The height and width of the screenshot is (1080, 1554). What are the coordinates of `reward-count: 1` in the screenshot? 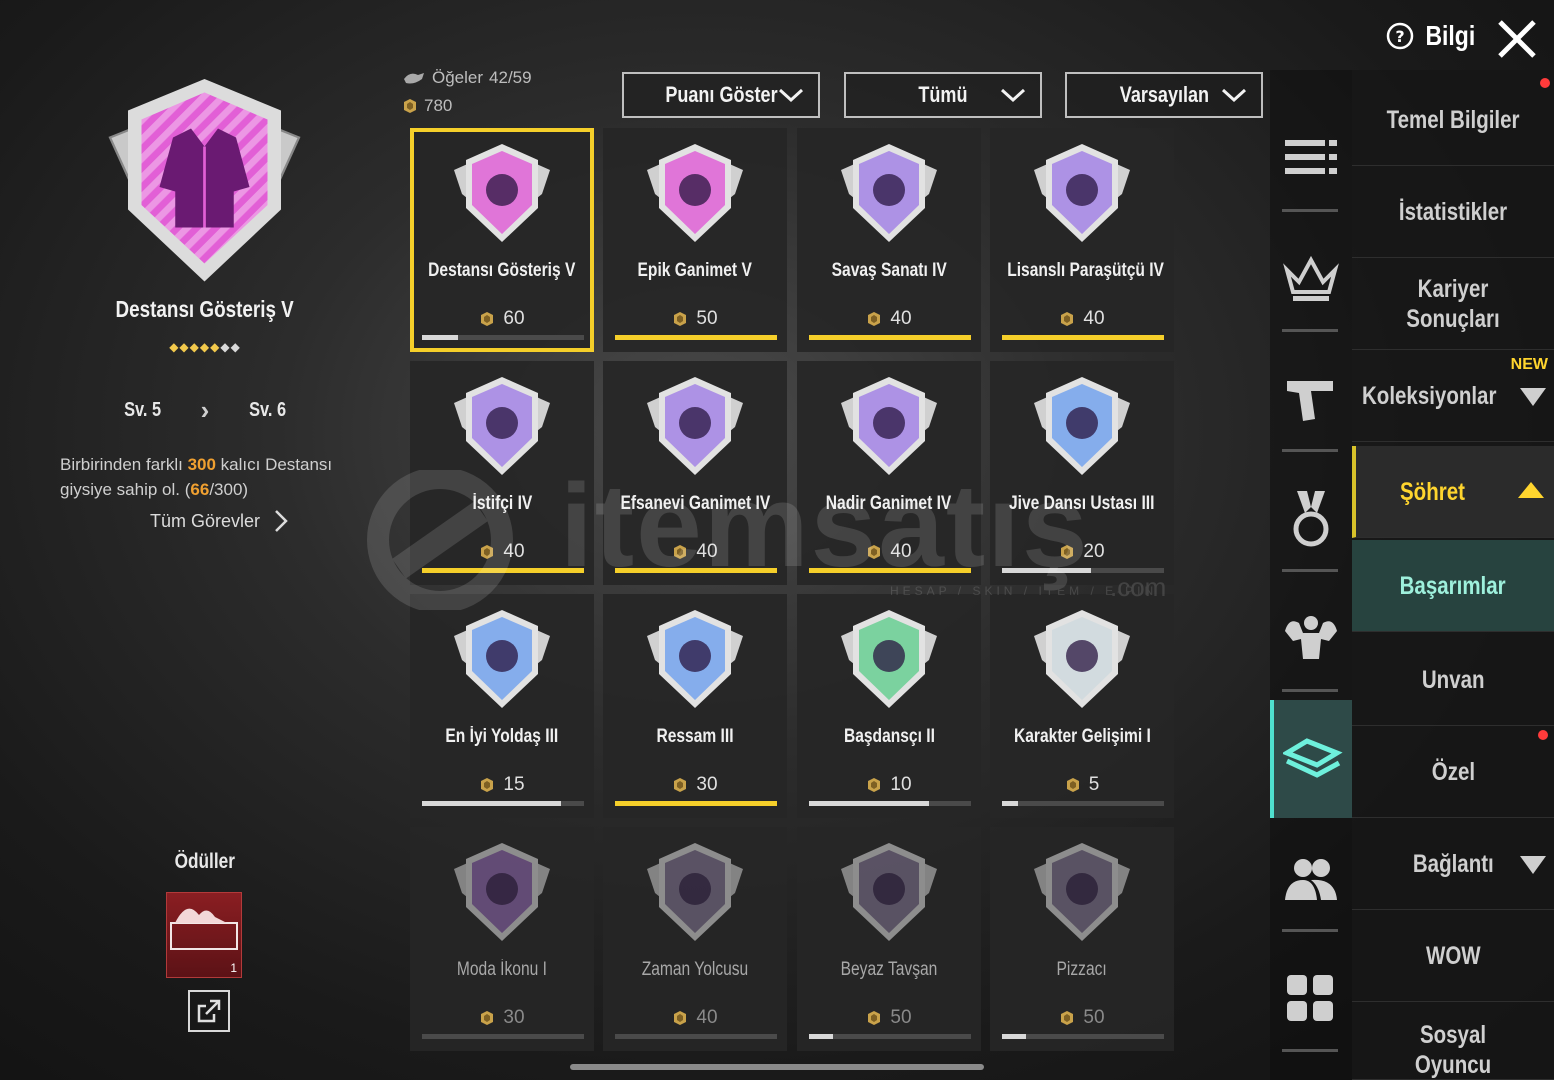 It's located at (233, 968).